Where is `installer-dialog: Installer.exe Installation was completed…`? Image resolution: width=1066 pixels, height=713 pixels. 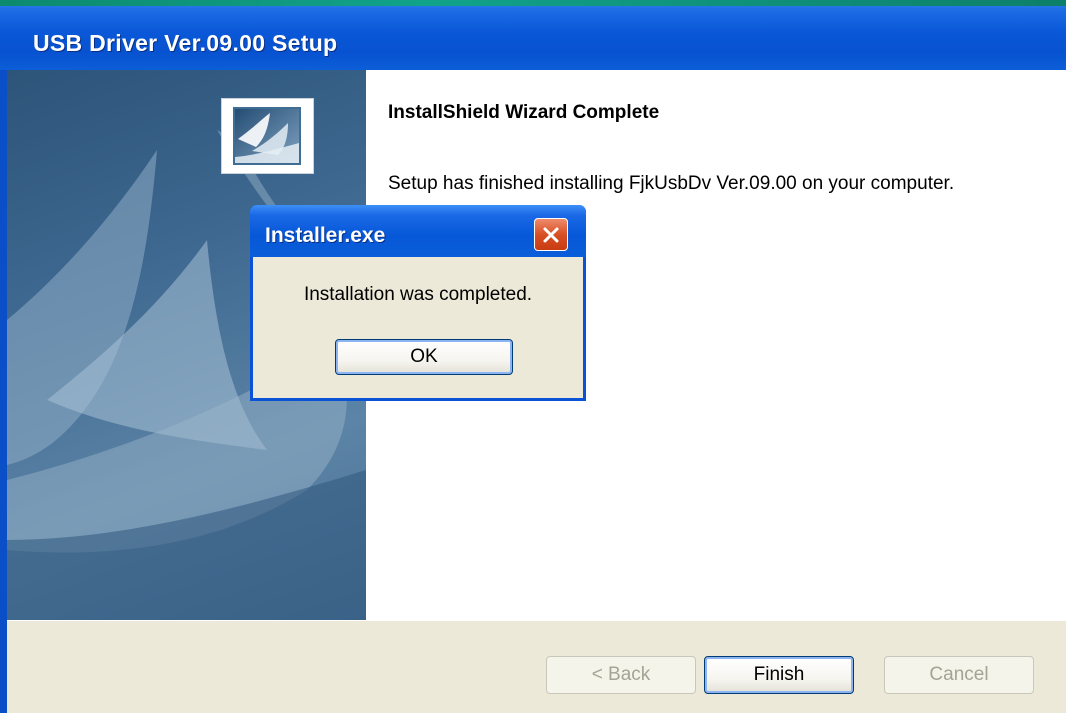 installer-dialog: Installer.exe Installation was completed… is located at coordinates (418, 303).